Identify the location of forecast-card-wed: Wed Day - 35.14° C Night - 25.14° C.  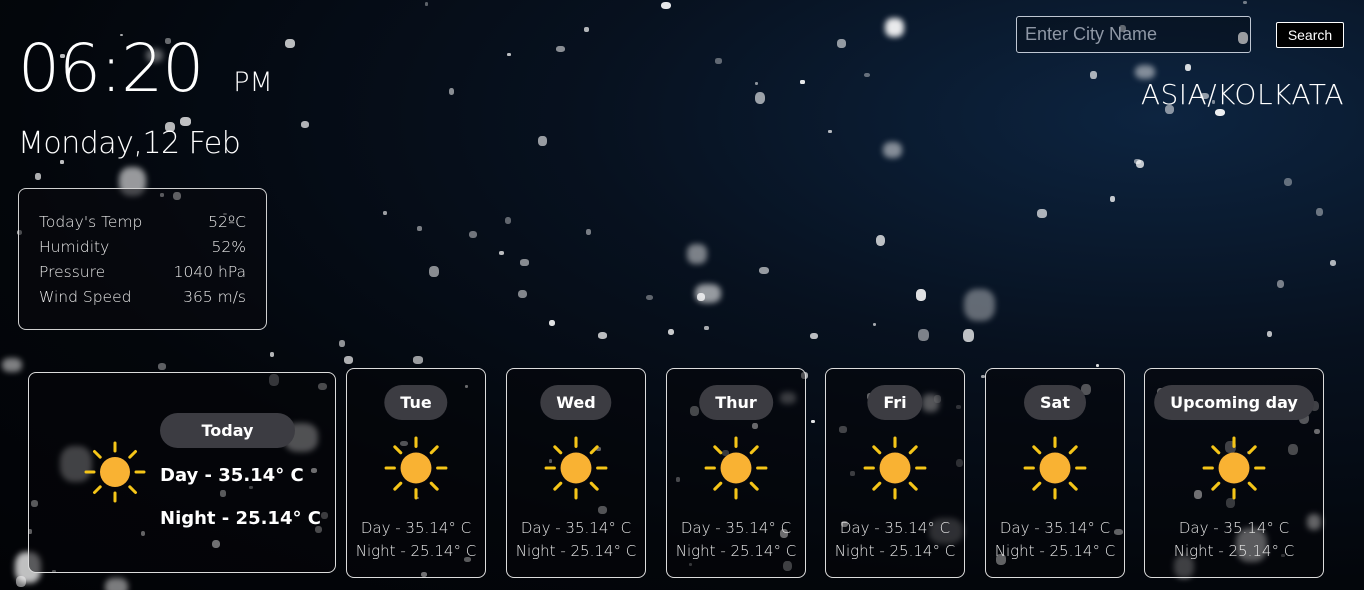
(576, 473).